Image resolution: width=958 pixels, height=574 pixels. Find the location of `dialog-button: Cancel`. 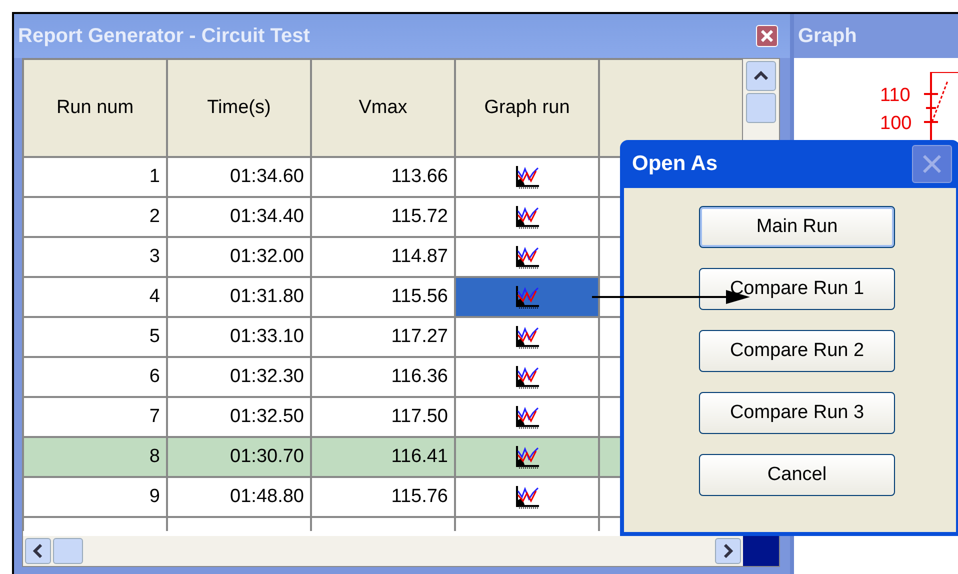

dialog-button: Cancel is located at coordinates (797, 475).